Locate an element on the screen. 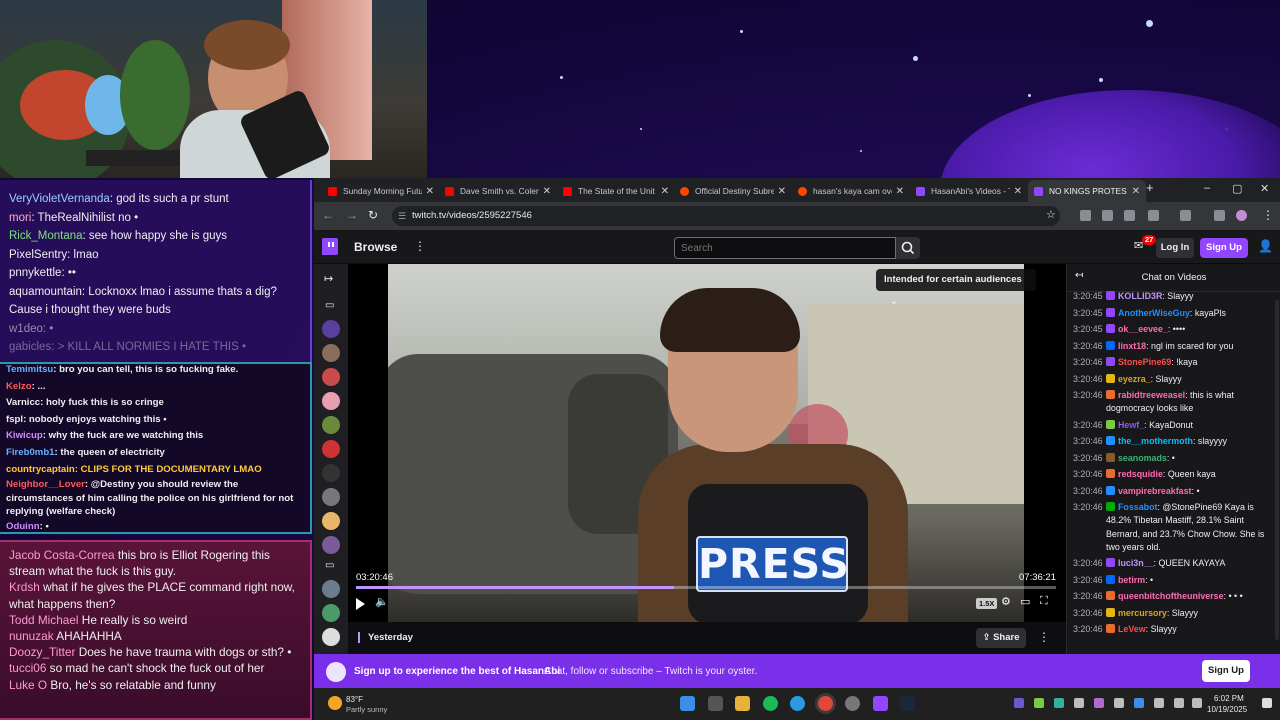 The image size is (1280, 720). chat-username: LeVew is located at coordinates (1132, 629).